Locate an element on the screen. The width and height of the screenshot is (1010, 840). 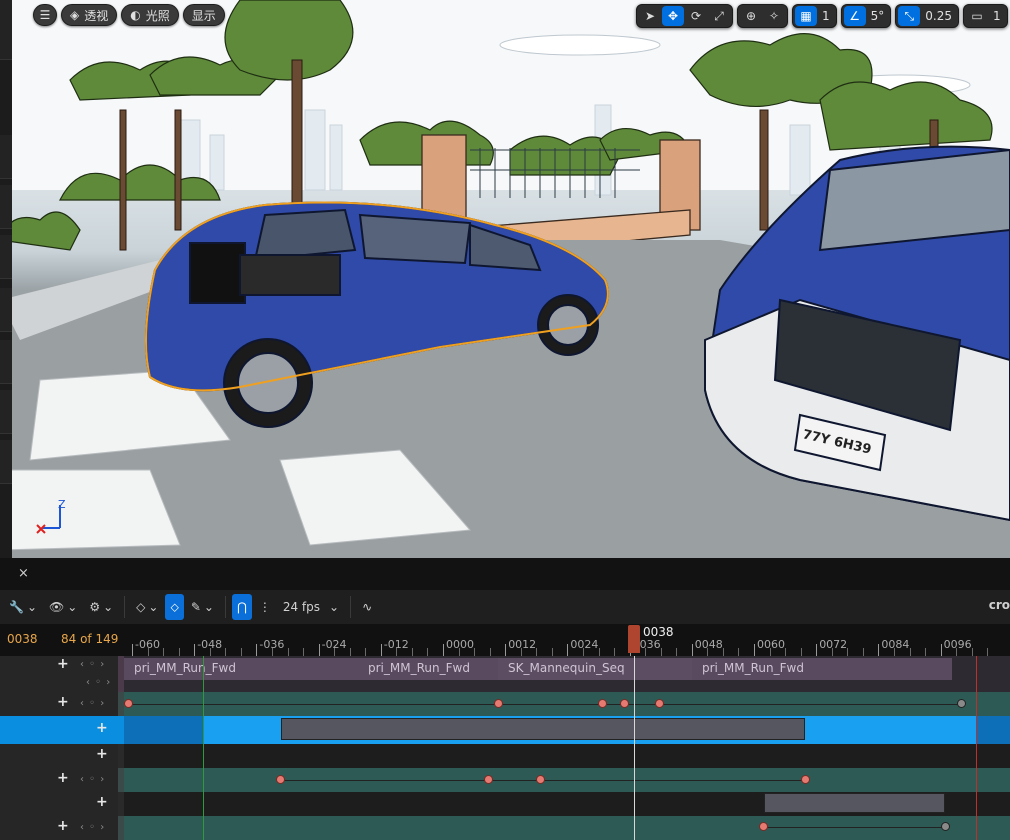
scale-snap-value: 0.25 is located at coordinates (938, 16).